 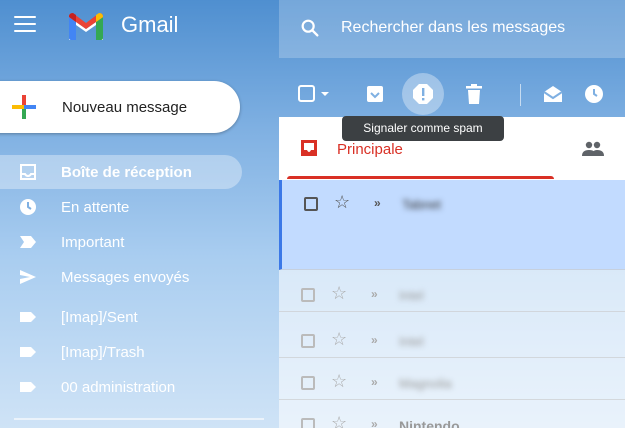 I want to click on table-row: ☆ » Magnolia, so click(x=452, y=382).